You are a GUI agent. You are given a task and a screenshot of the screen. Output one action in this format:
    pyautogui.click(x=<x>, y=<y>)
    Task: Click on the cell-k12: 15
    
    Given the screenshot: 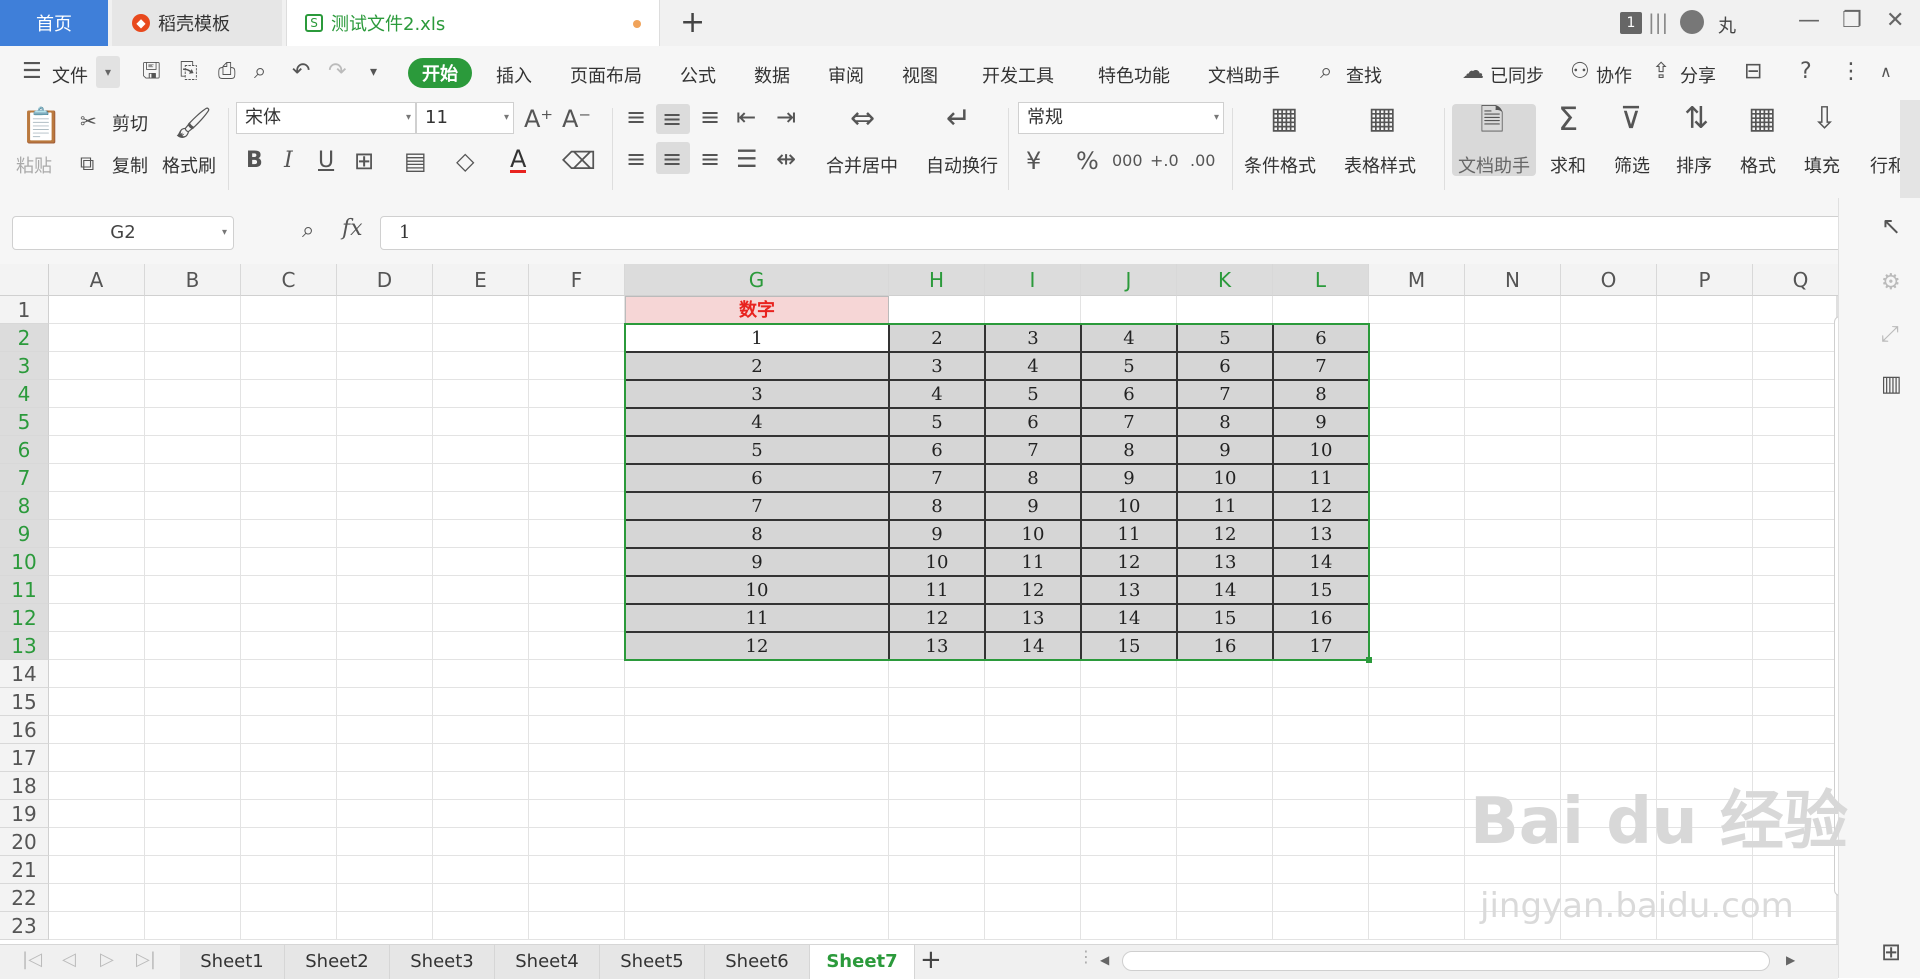 What is the action you would take?
    pyautogui.click(x=1225, y=618)
    